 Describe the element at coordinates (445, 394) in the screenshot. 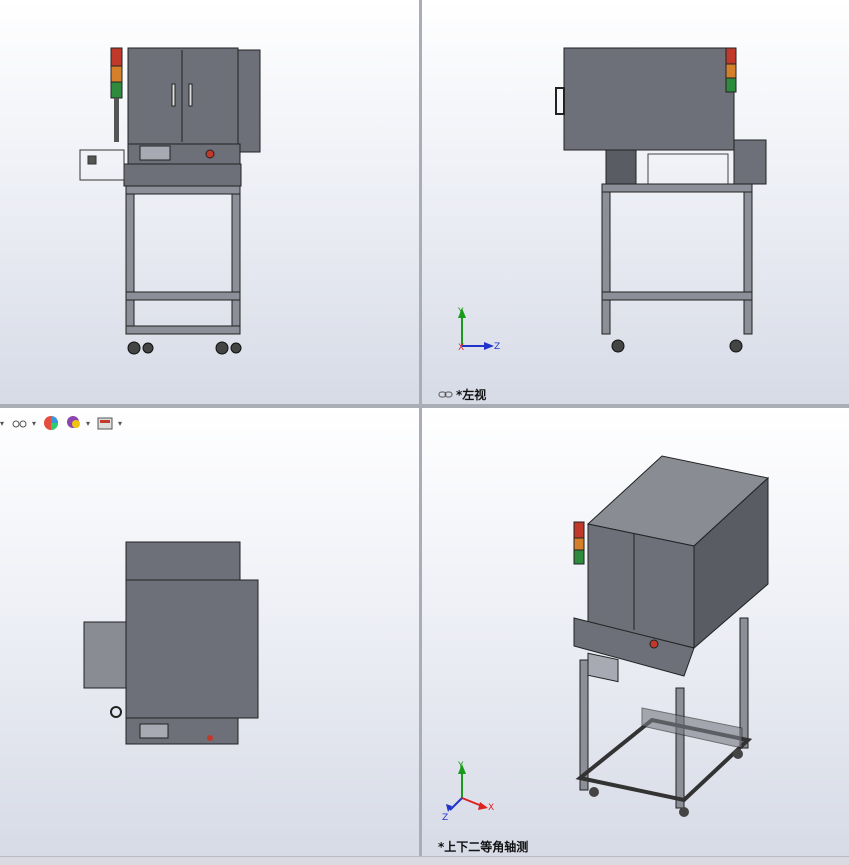

I see `link-views-icon` at that location.